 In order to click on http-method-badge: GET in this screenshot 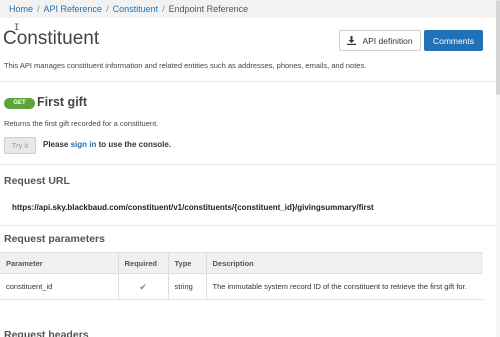, I will do `click(19, 103)`.